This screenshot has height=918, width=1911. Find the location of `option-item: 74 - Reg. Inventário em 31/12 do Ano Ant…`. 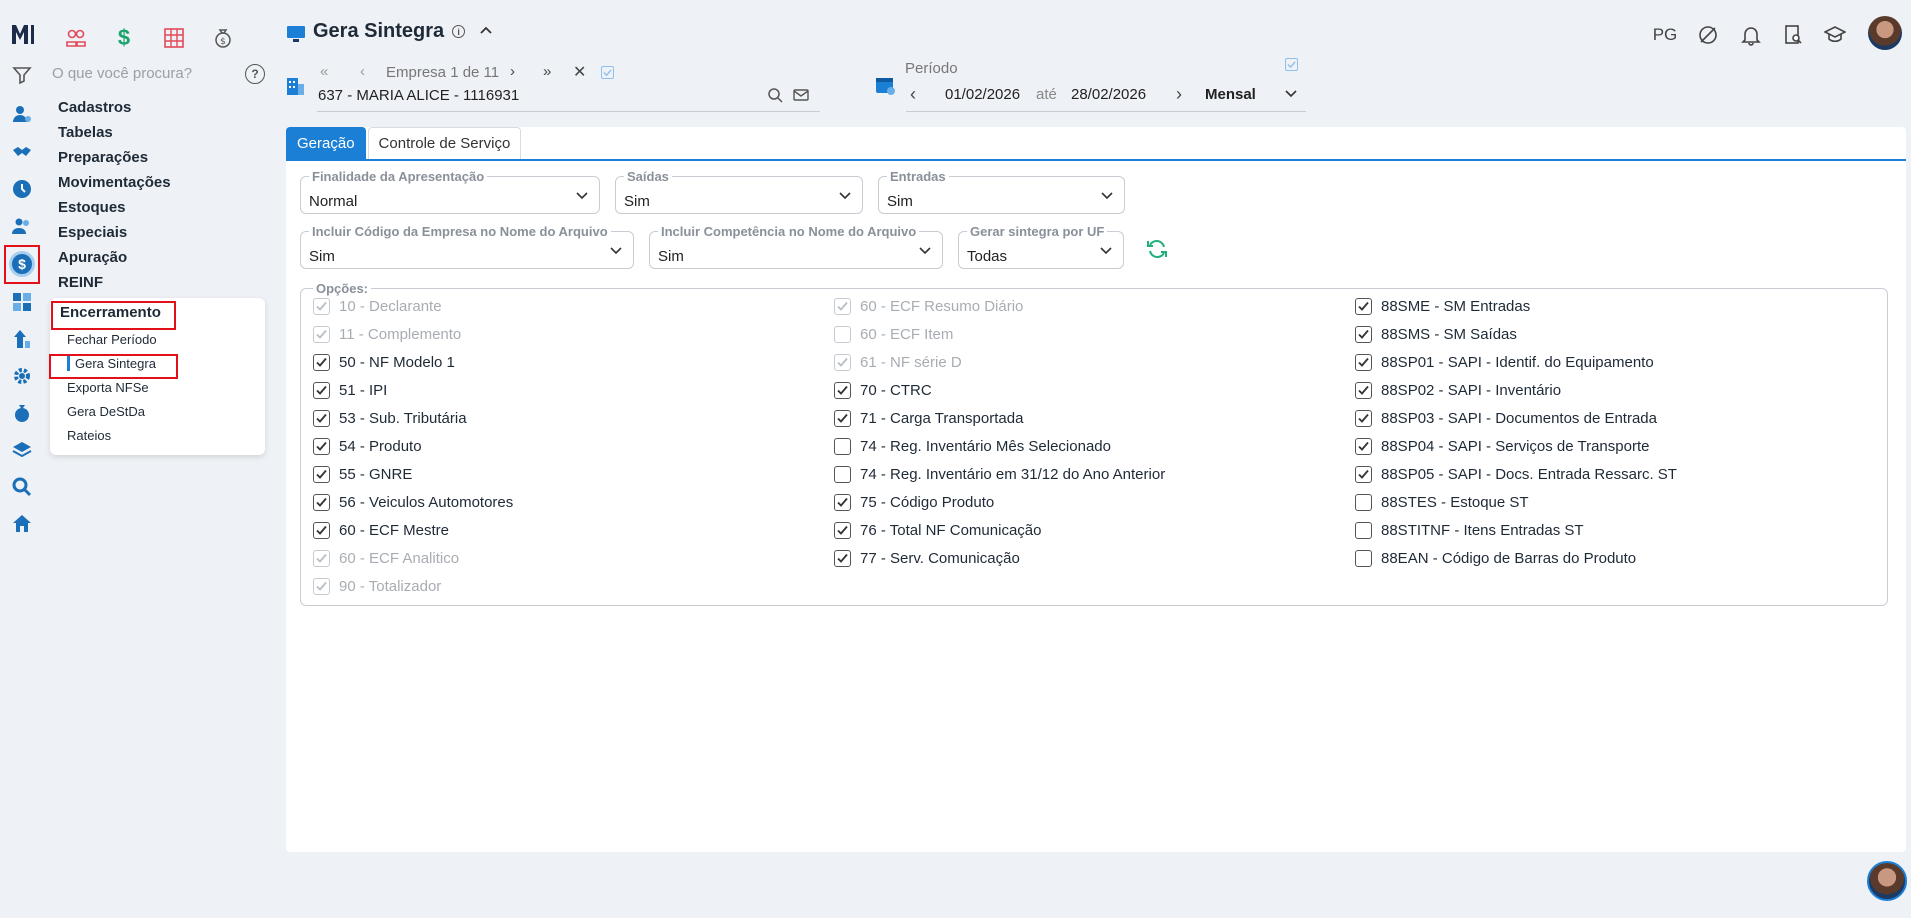

option-item: 74 - Reg. Inventário em 31/12 do Ano Ant… is located at coordinates (999, 474).